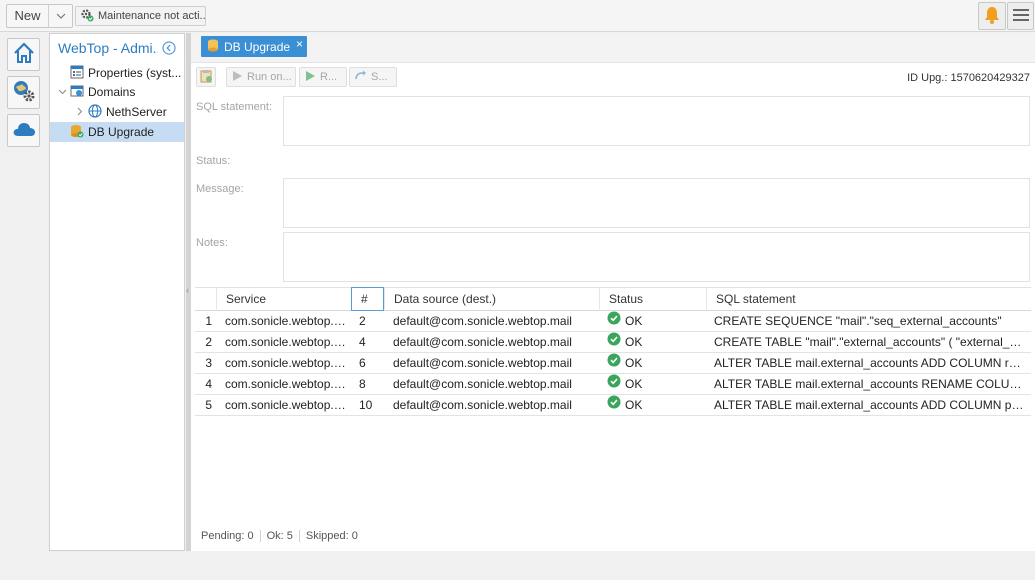  Describe the element at coordinates (656, 203) in the screenshot. I see `message-field` at that location.